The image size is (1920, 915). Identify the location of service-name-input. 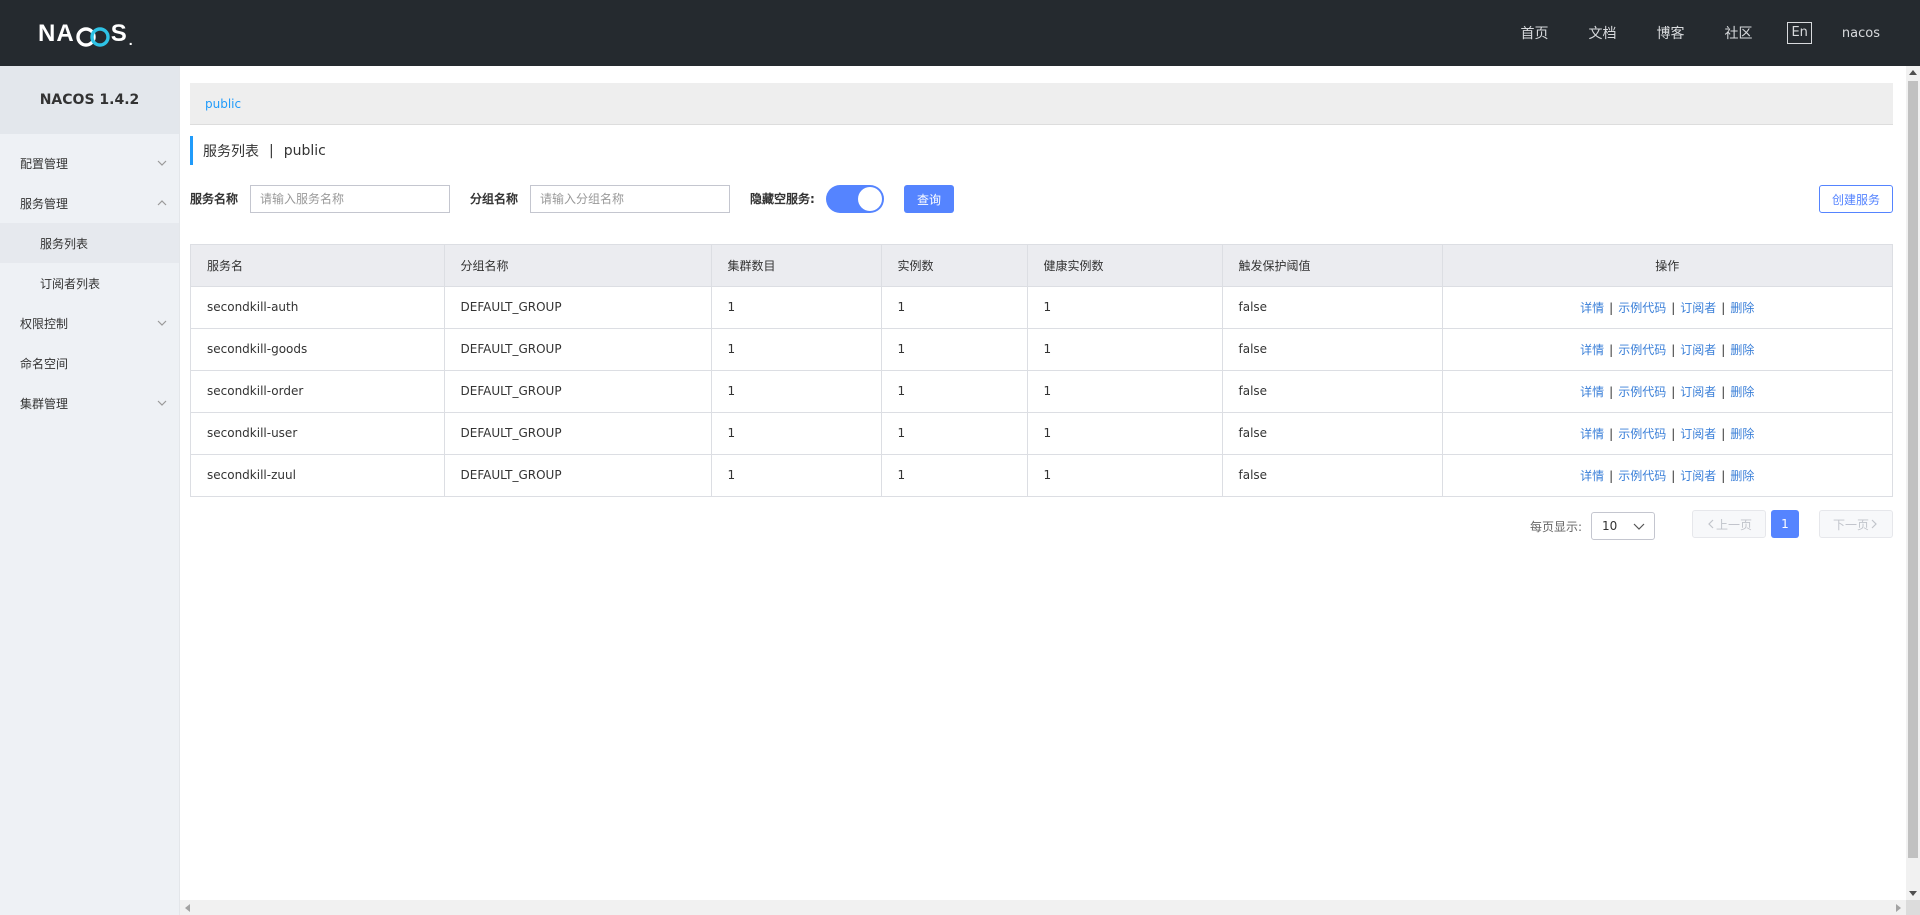
(350, 199).